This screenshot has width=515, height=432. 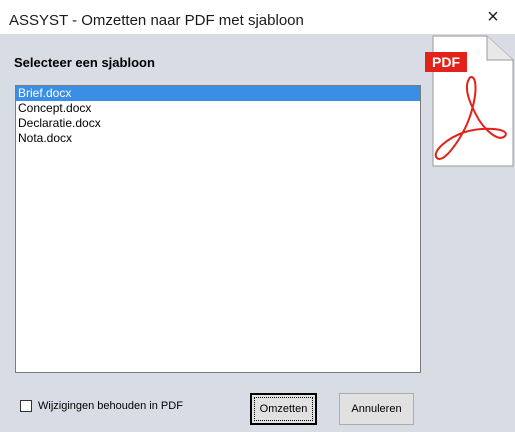 What do you see at coordinates (469, 101) in the screenshot?
I see `pdf-document-icon: PDF` at bounding box center [469, 101].